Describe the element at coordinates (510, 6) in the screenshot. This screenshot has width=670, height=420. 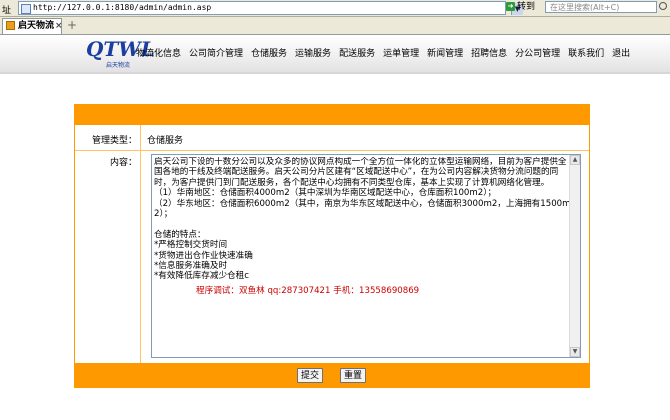
I see `go-arrow-icon: ➜` at that location.